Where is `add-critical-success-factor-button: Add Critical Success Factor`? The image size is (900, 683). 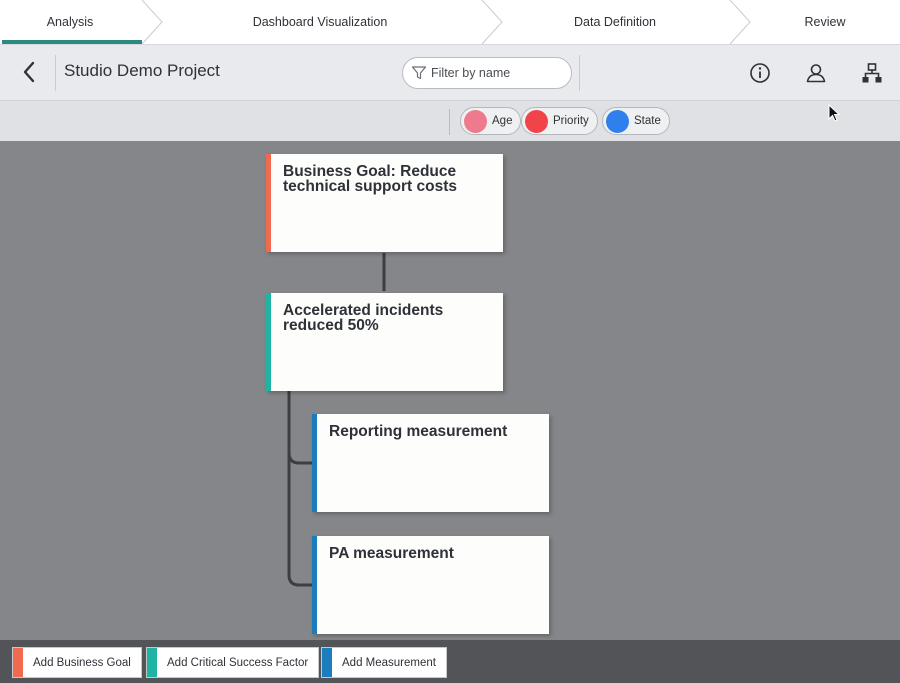
add-critical-success-factor-button: Add Critical Success Factor is located at coordinates (233, 662).